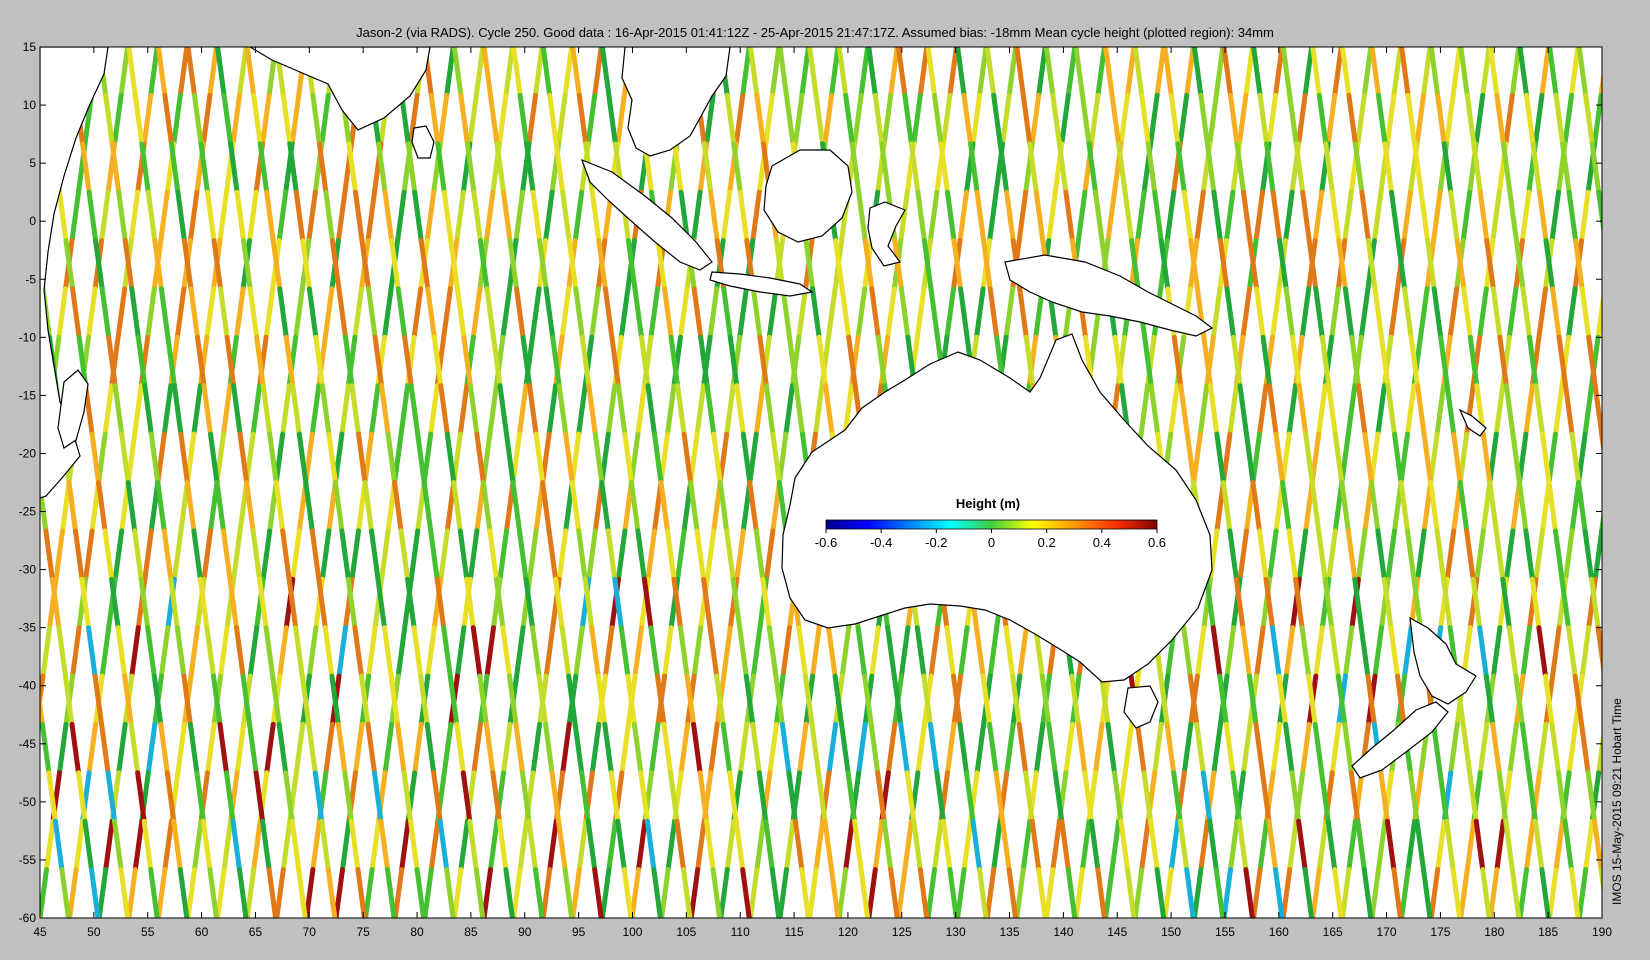 The image size is (1650, 960). I want to click on y-tick-label: -15, so click(28, 395).